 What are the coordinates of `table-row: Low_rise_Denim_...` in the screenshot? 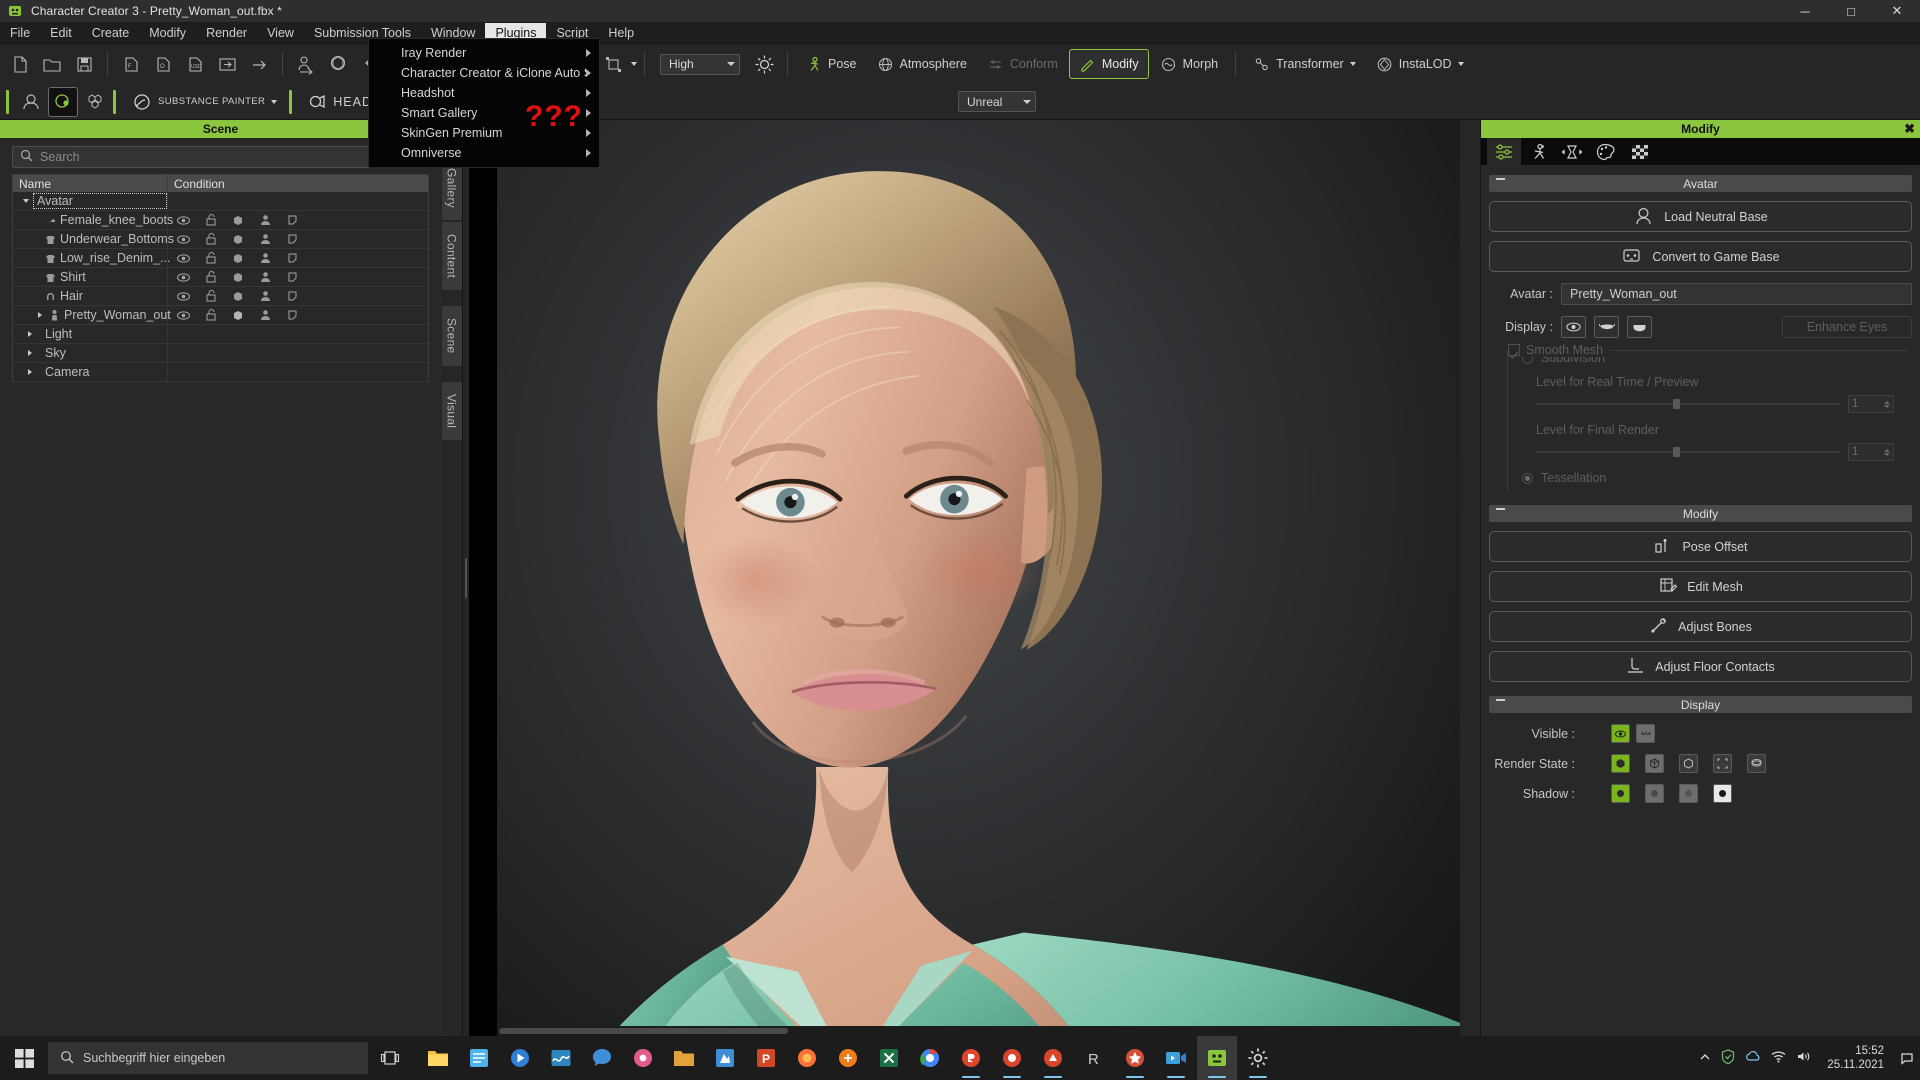 It's located at (220, 258).